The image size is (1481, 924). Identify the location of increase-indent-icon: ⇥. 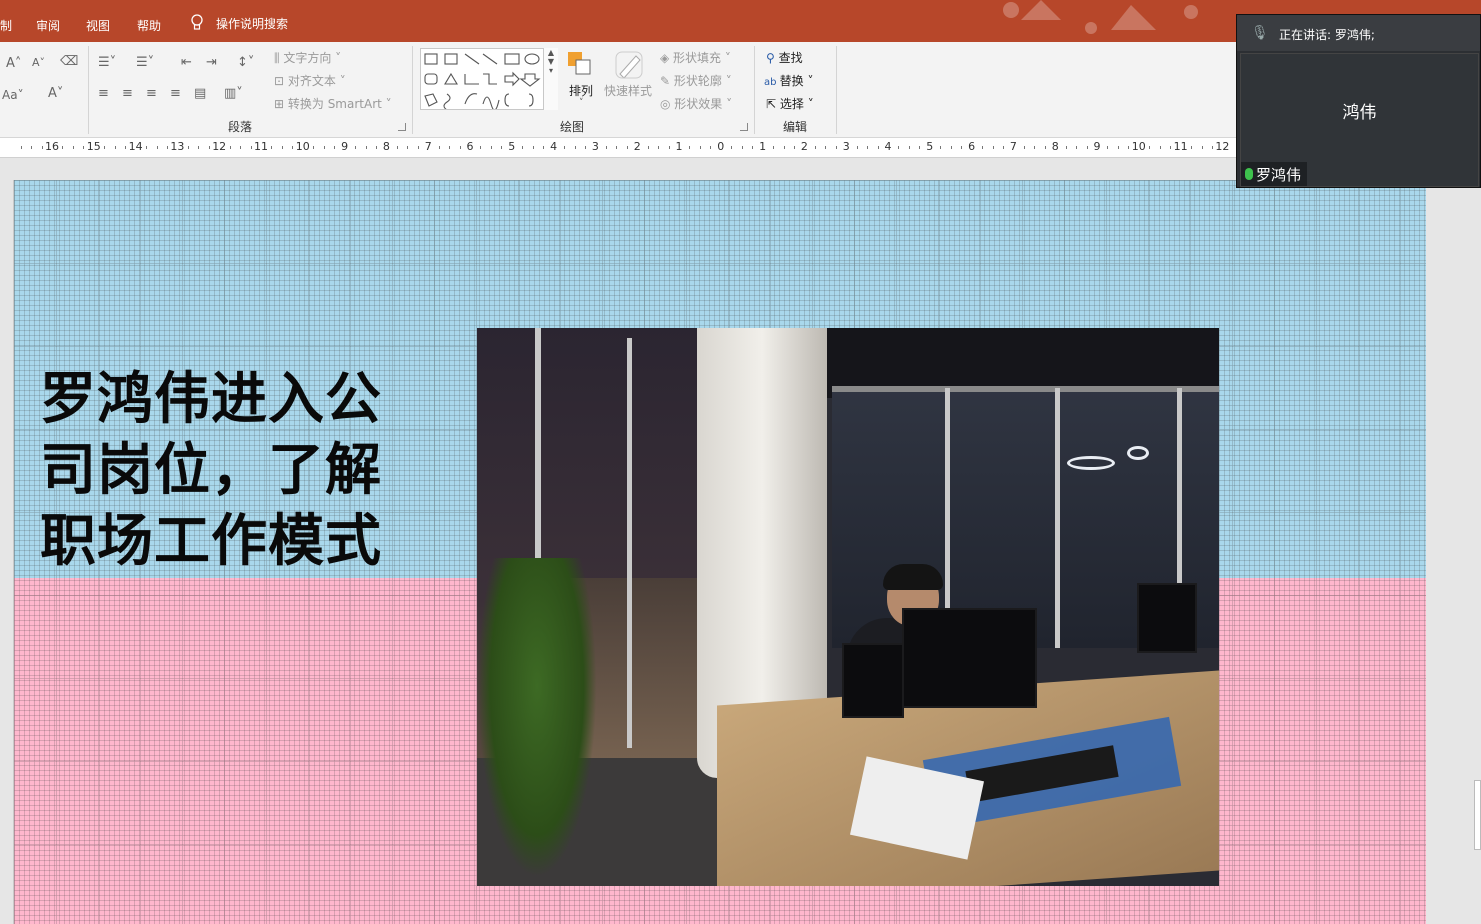
(211, 62).